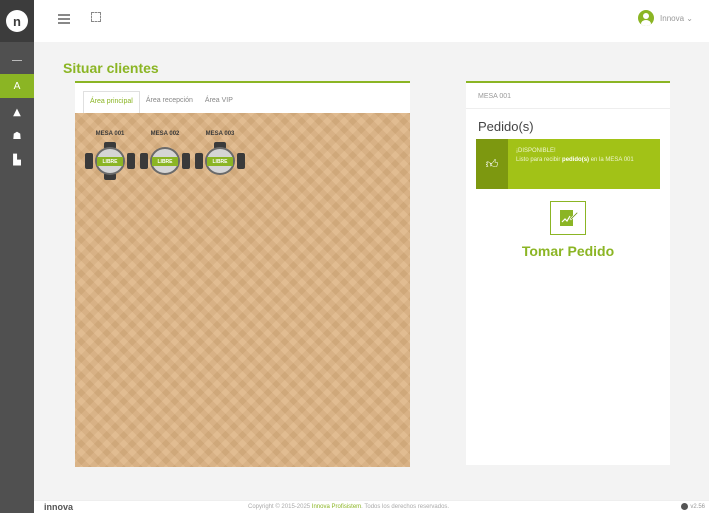 The width and height of the screenshot is (709, 513). I want to click on building-icon: ▙, so click(17, 160).